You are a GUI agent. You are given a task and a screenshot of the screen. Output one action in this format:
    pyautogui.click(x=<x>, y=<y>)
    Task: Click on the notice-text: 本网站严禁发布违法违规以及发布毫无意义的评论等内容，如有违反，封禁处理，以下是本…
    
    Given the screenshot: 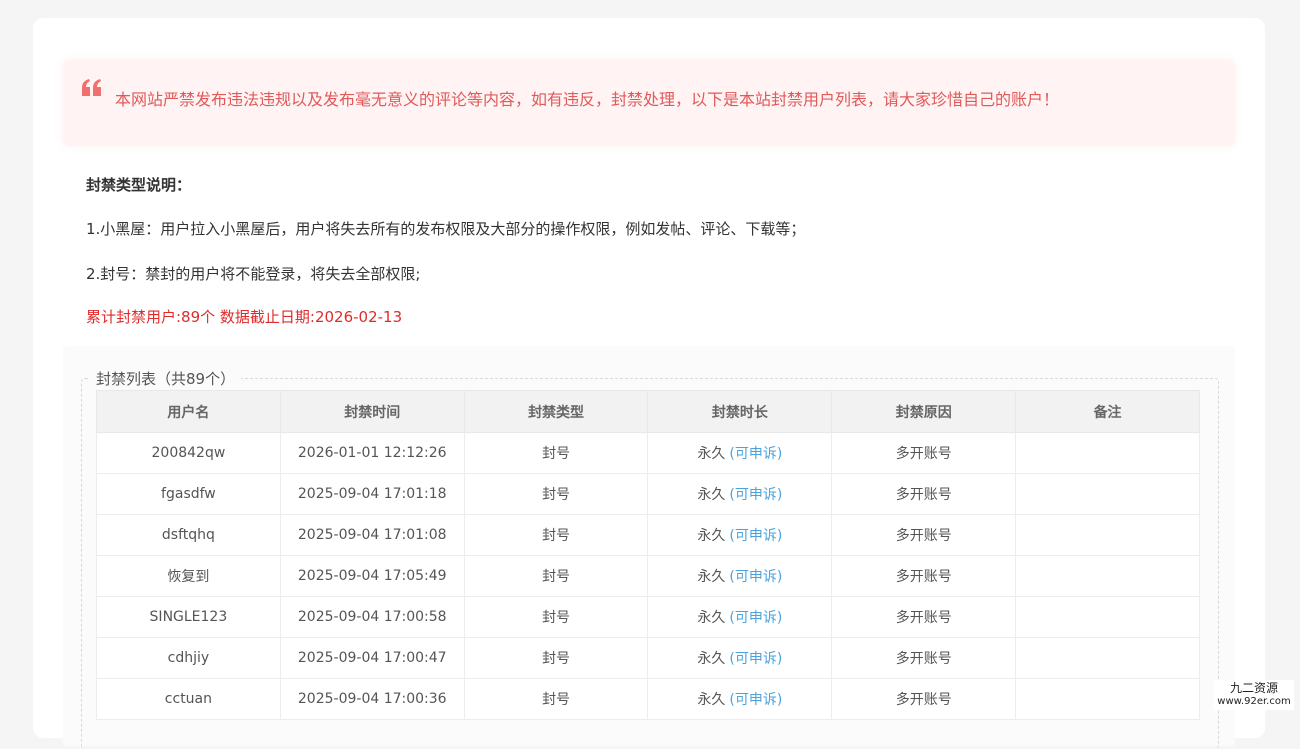 What is the action you would take?
    pyautogui.click(x=587, y=99)
    